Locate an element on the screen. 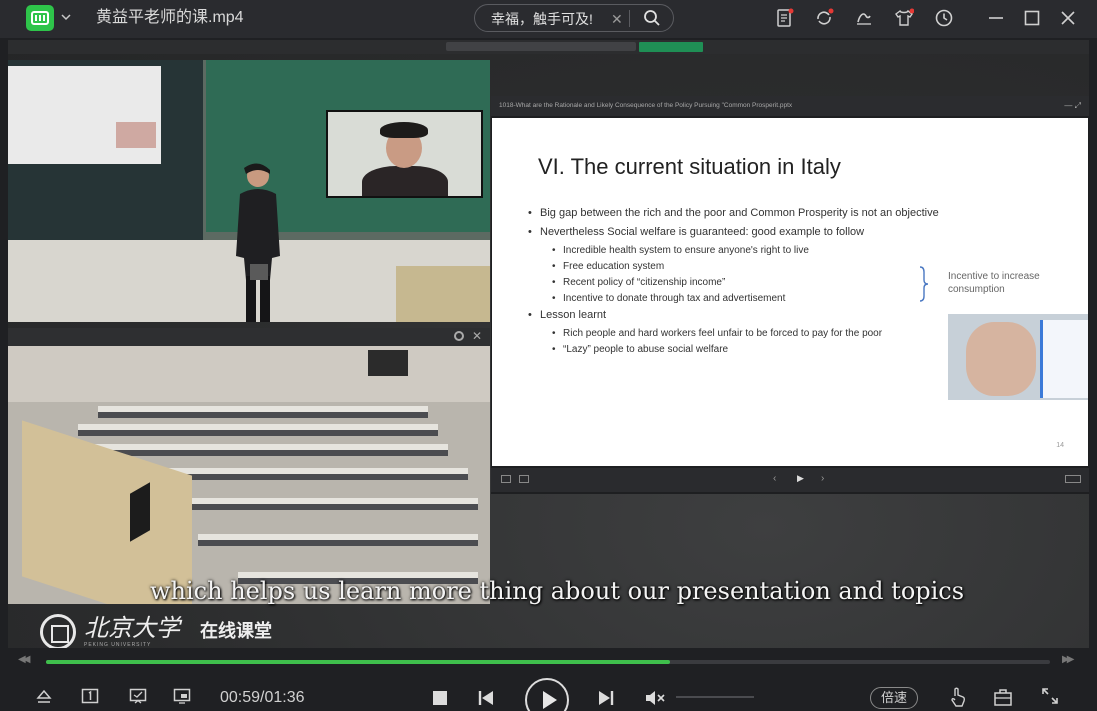 The width and height of the screenshot is (1097, 711). search-divider is located at coordinates (629, 18).